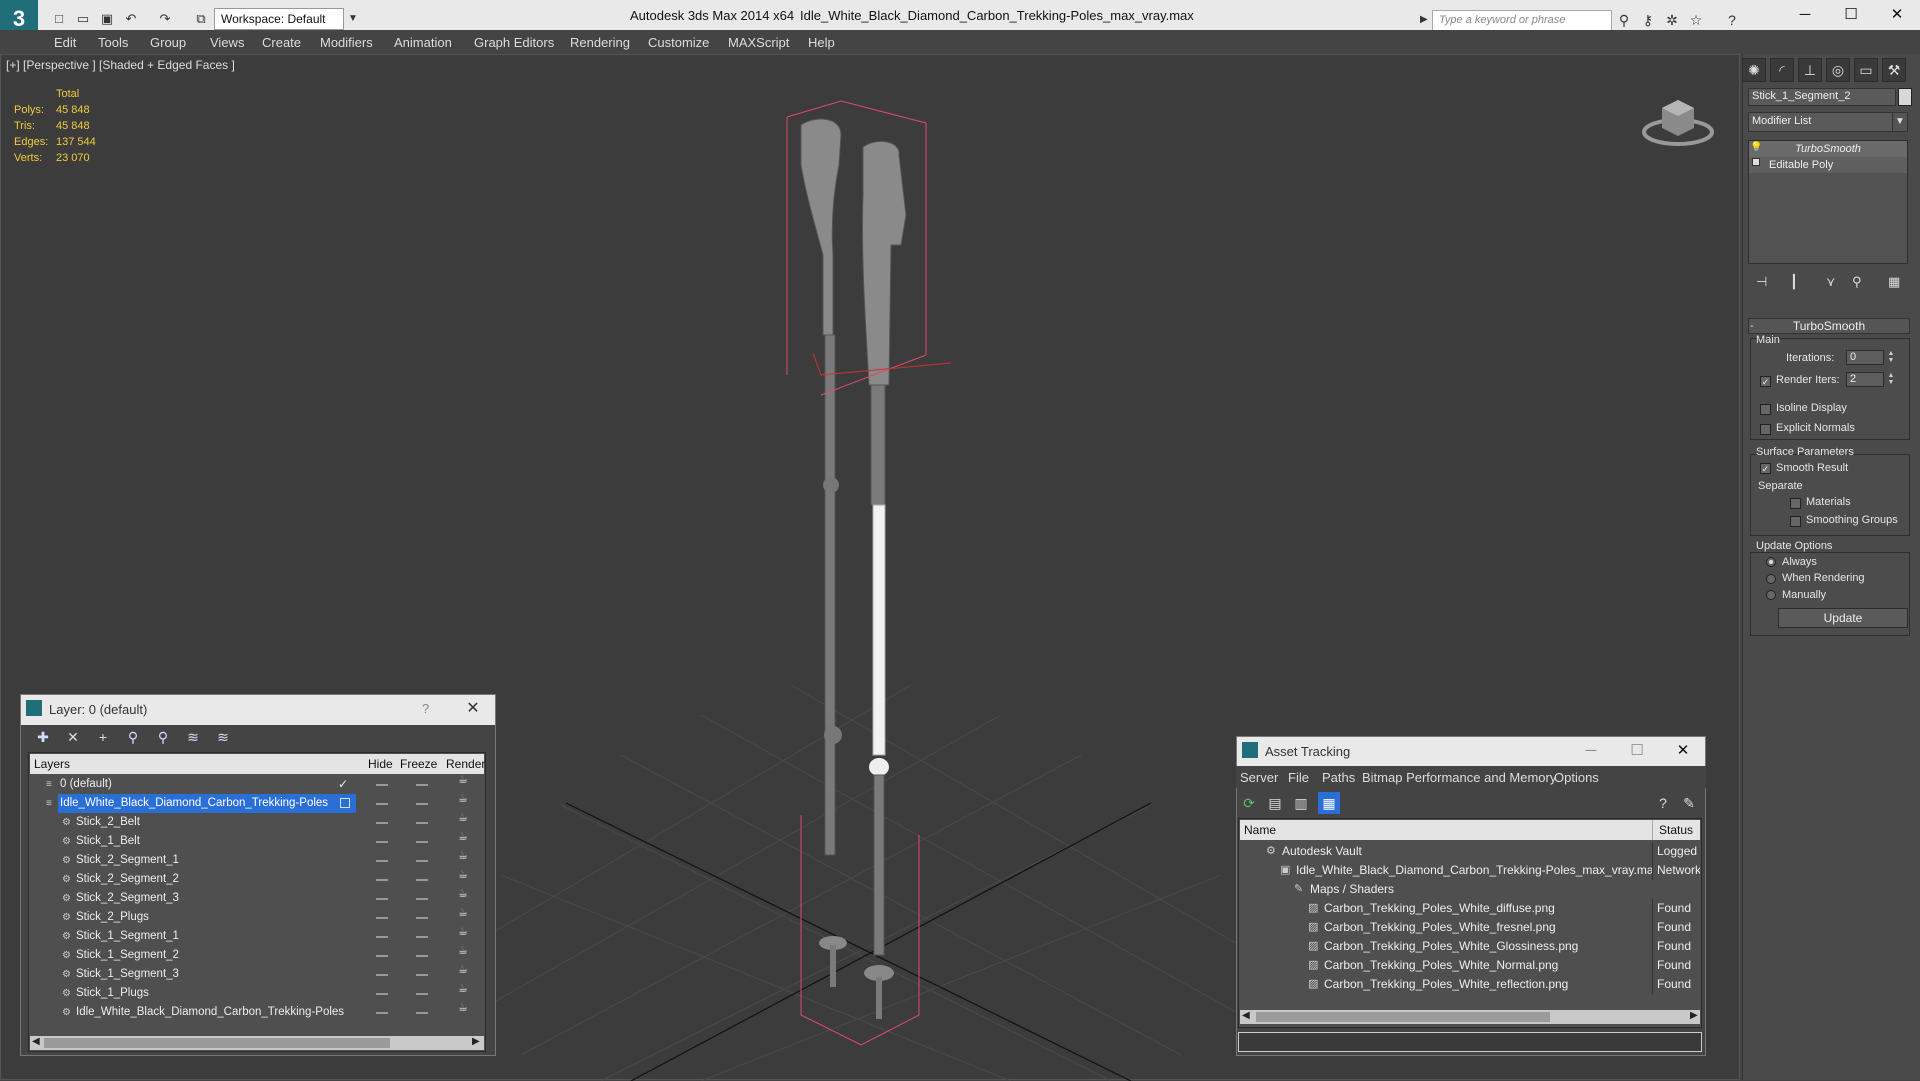 The height and width of the screenshot is (1081, 1920). Describe the element at coordinates (1470, 1042) in the screenshot. I see `asset-path-field` at that location.